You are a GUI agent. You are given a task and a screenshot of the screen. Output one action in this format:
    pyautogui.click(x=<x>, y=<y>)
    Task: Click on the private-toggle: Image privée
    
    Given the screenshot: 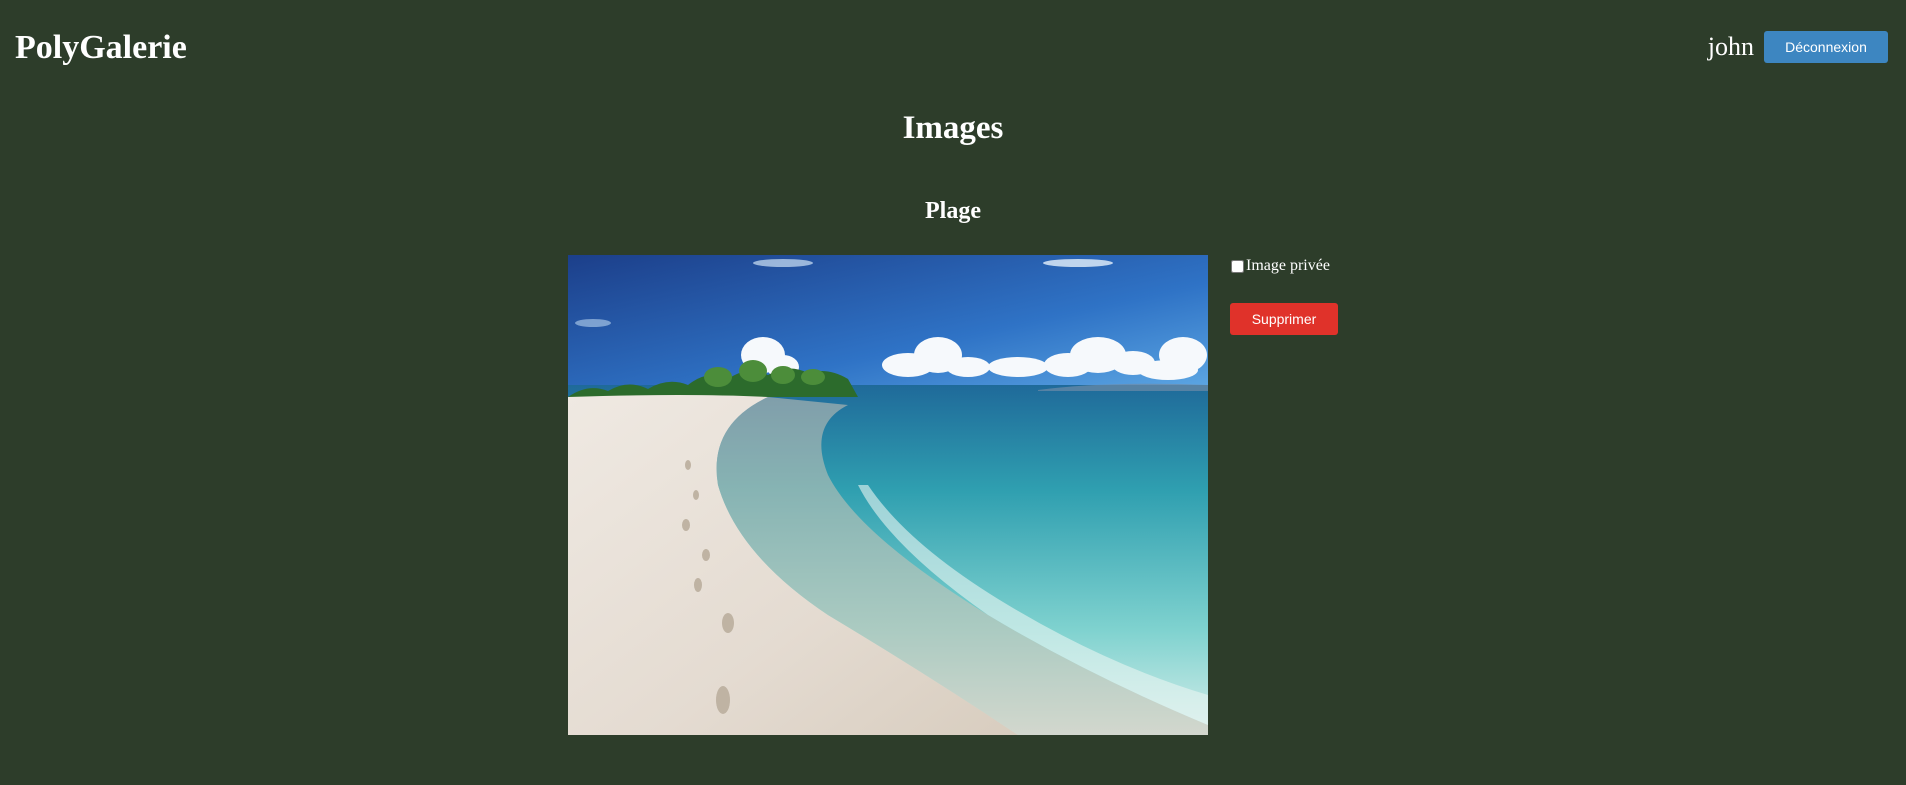 What is the action you would take?
    pyautogui.click(x=1320, y=266)
    